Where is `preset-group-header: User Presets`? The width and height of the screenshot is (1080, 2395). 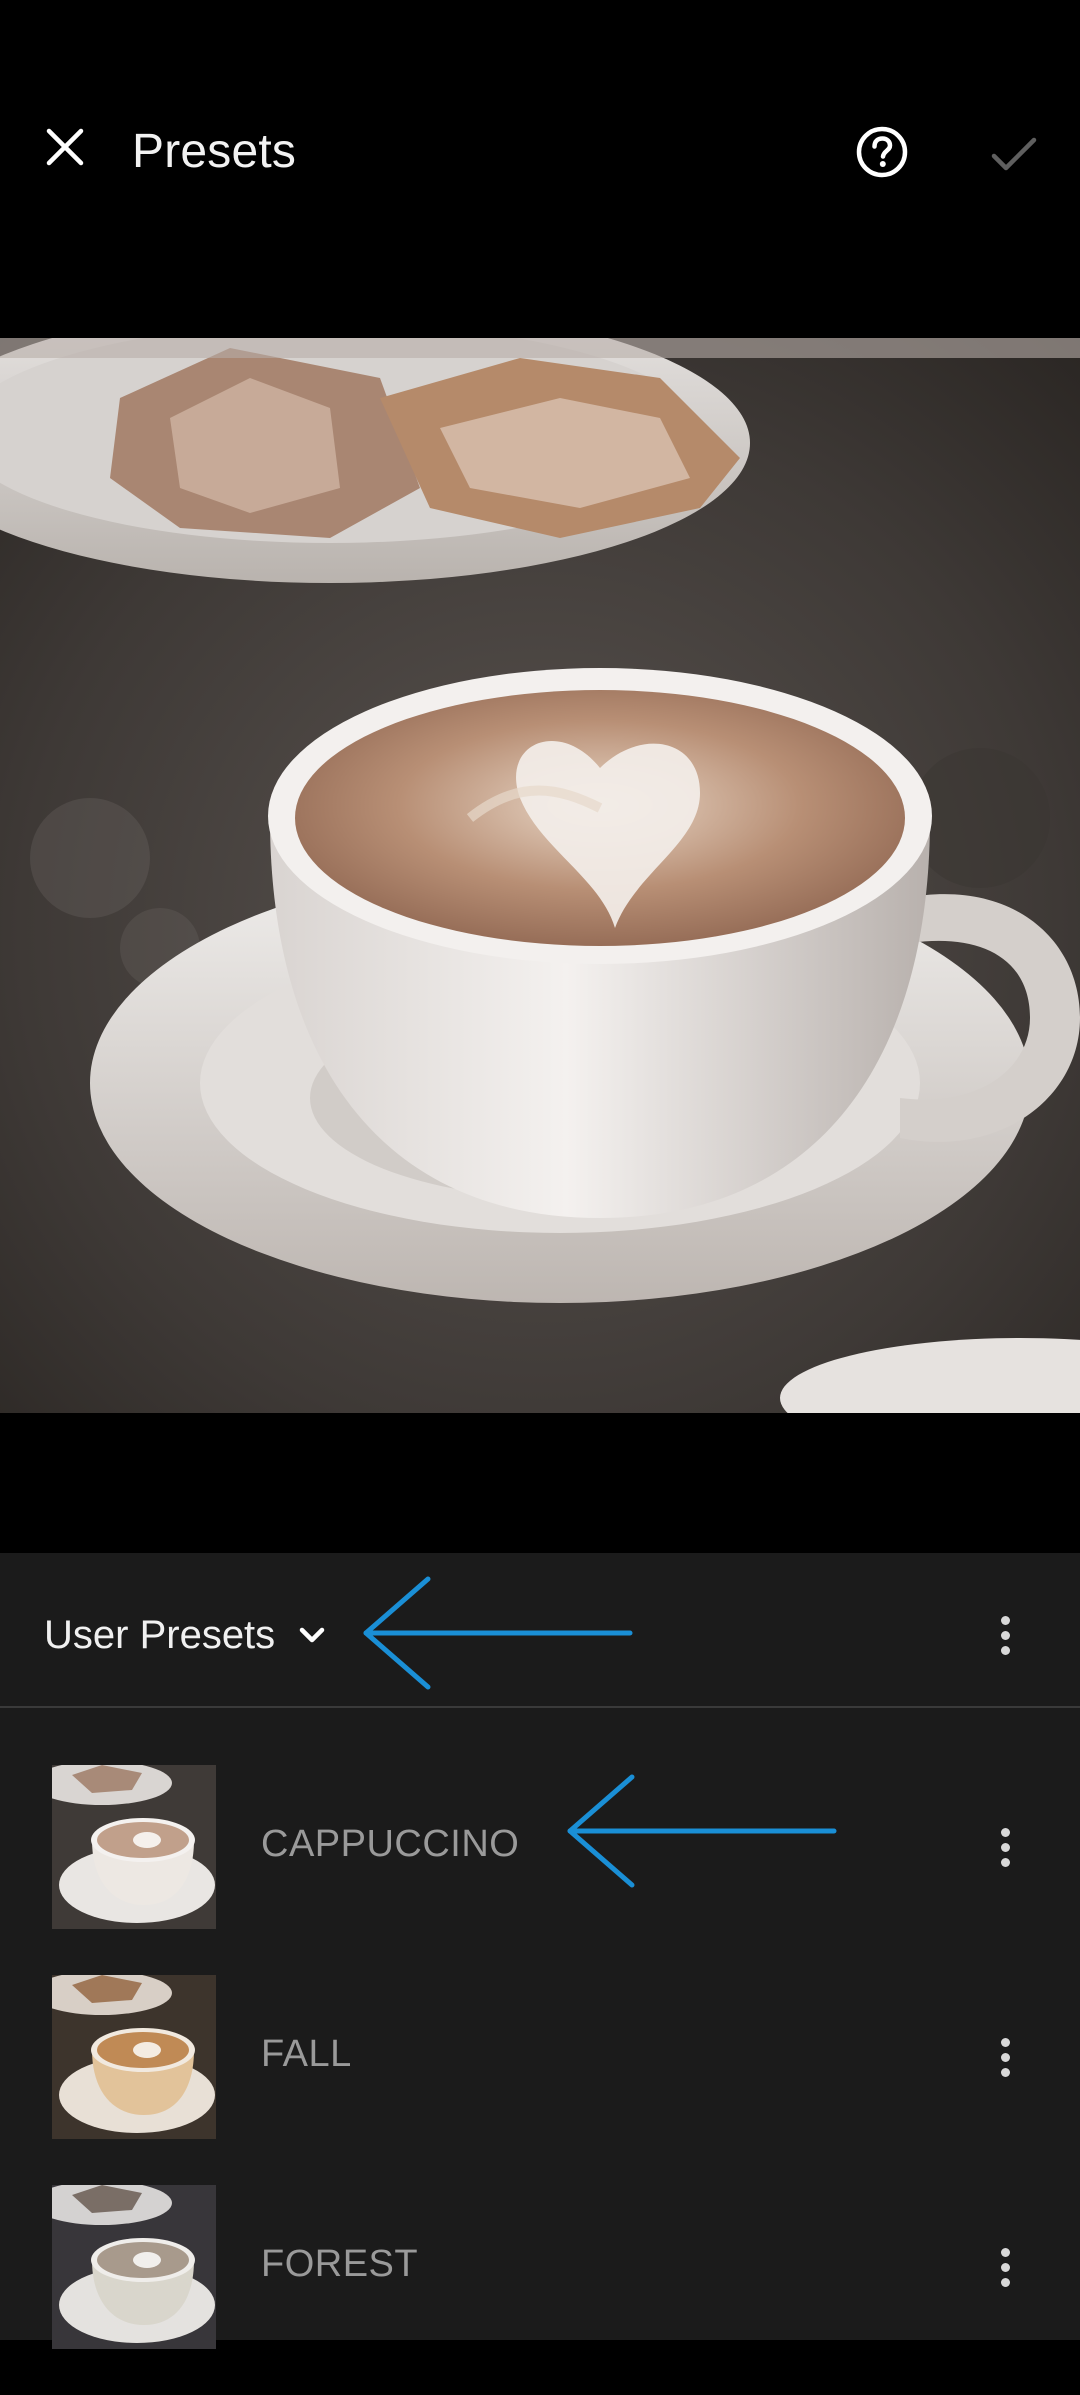 preset-group-header: User Presets is located at coordinates (540, 1630).